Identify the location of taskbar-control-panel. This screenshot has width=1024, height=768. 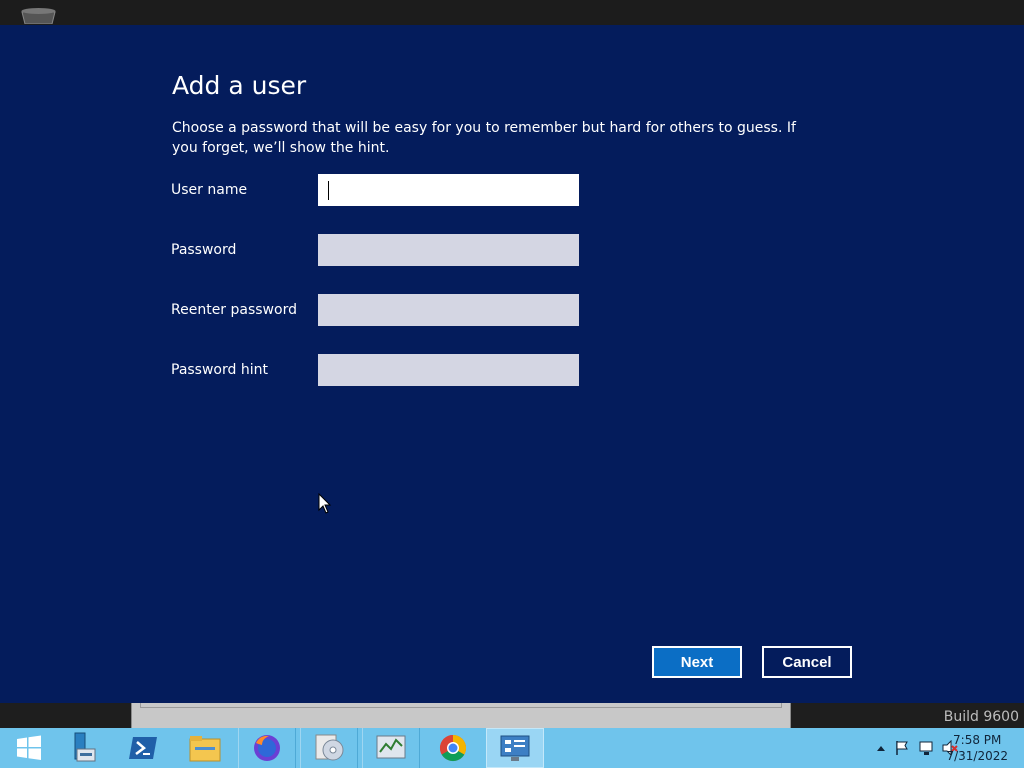
(515, 748).